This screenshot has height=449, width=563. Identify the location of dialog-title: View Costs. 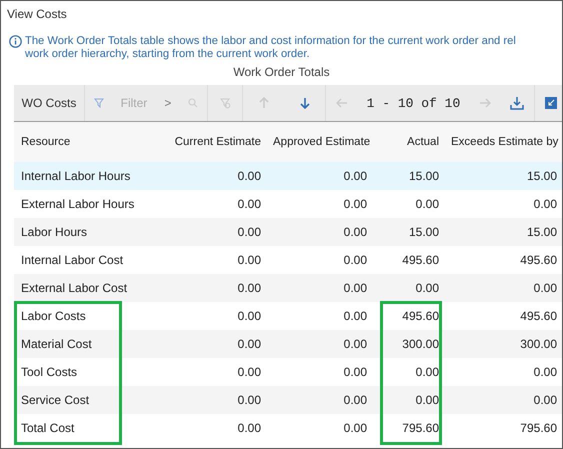
(37, 14).